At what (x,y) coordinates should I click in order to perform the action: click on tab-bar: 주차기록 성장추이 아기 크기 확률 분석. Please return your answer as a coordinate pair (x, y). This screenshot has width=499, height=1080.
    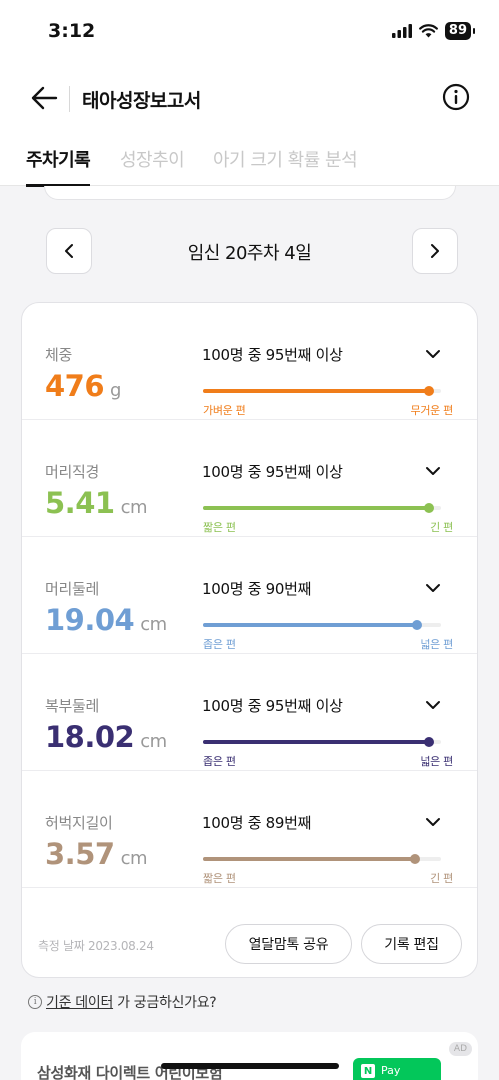
    Looking at the image, I should click on (249, 159).